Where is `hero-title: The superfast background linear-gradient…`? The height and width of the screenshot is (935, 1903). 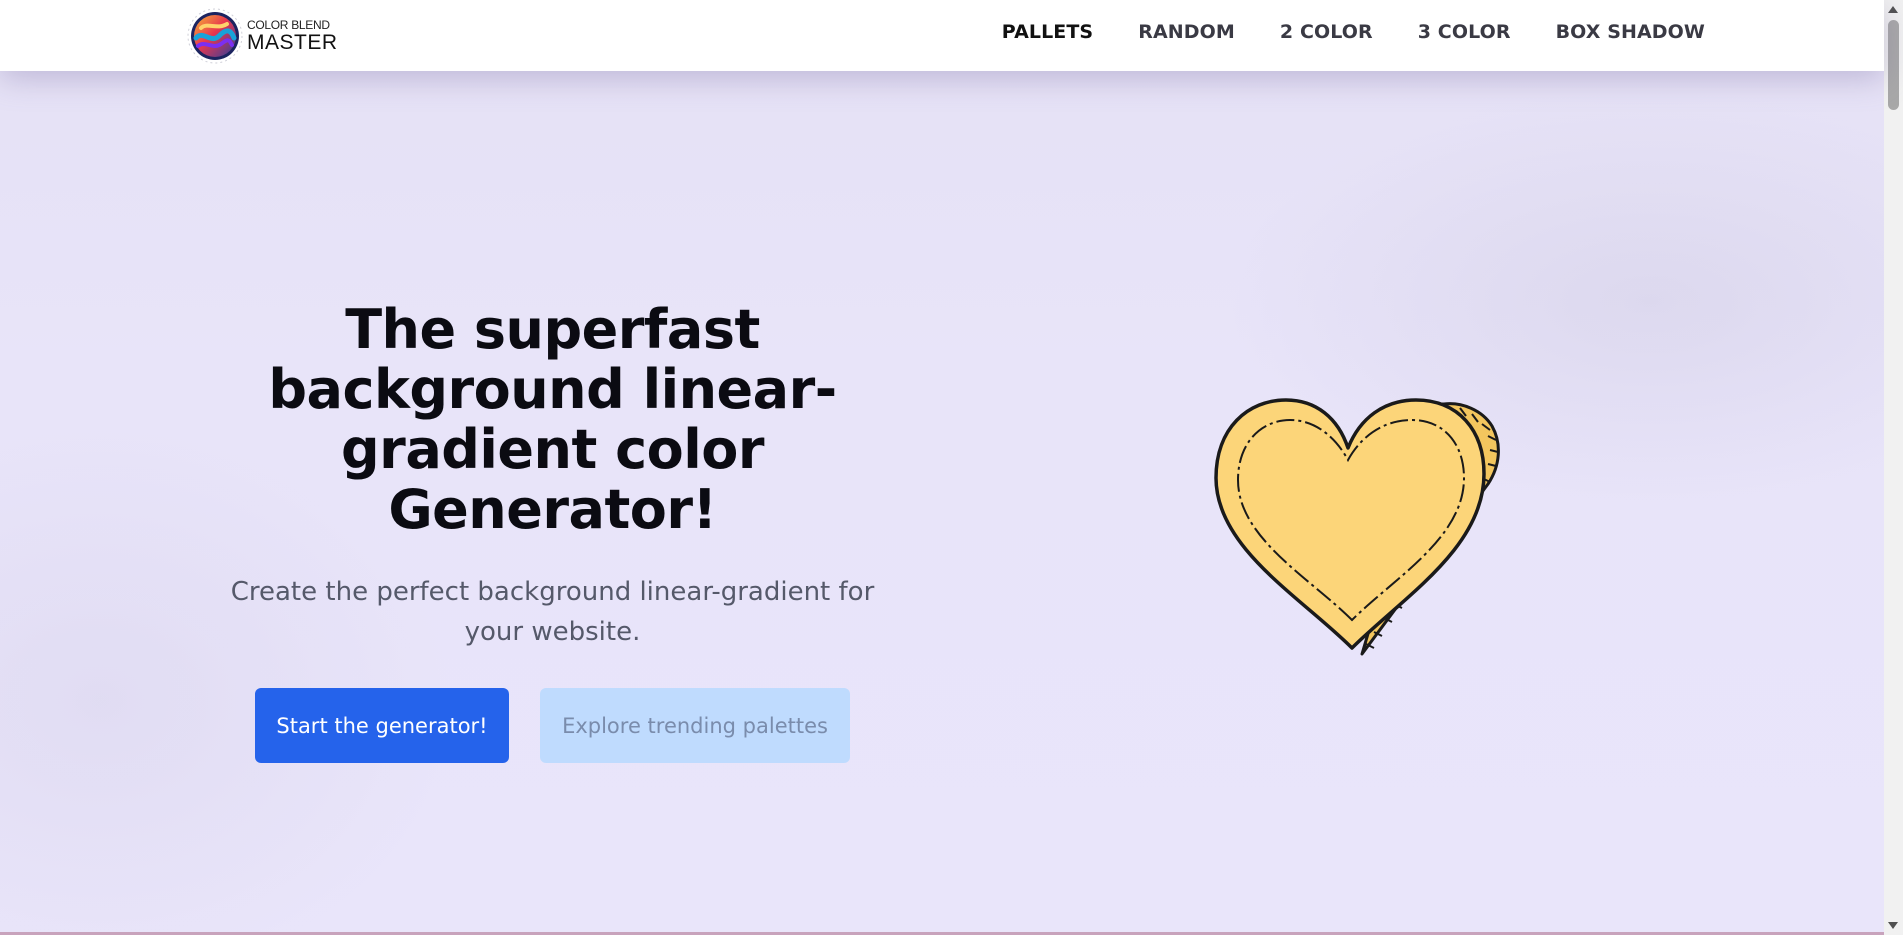 hero-title: The superfast background linear-gradient… is located at coordinates (552, 419).